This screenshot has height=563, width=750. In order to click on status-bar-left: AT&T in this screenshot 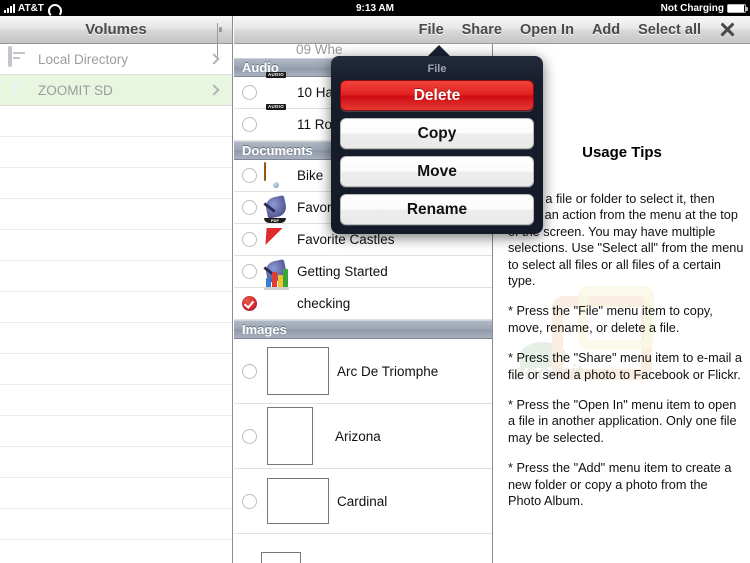, I will do `click(124, 8)`.